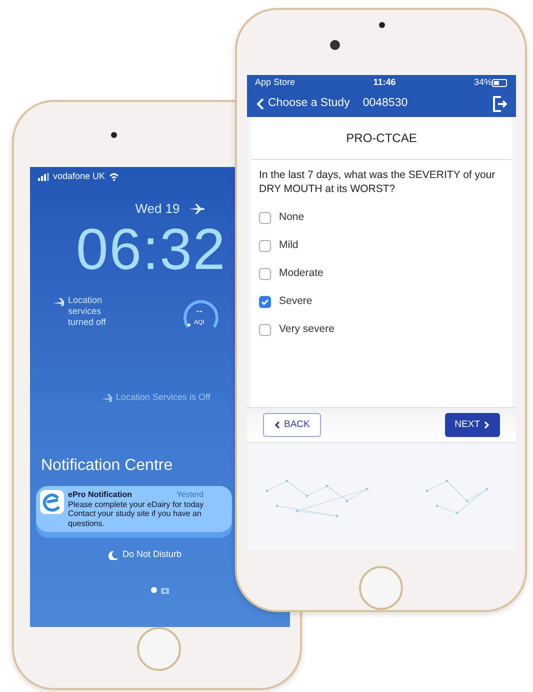 This screenshot has width=533, height=692. What do you see at coordinates (288, 246) in the screenshot?
I see `option-label: Mild` at bounding box center [288, 246].